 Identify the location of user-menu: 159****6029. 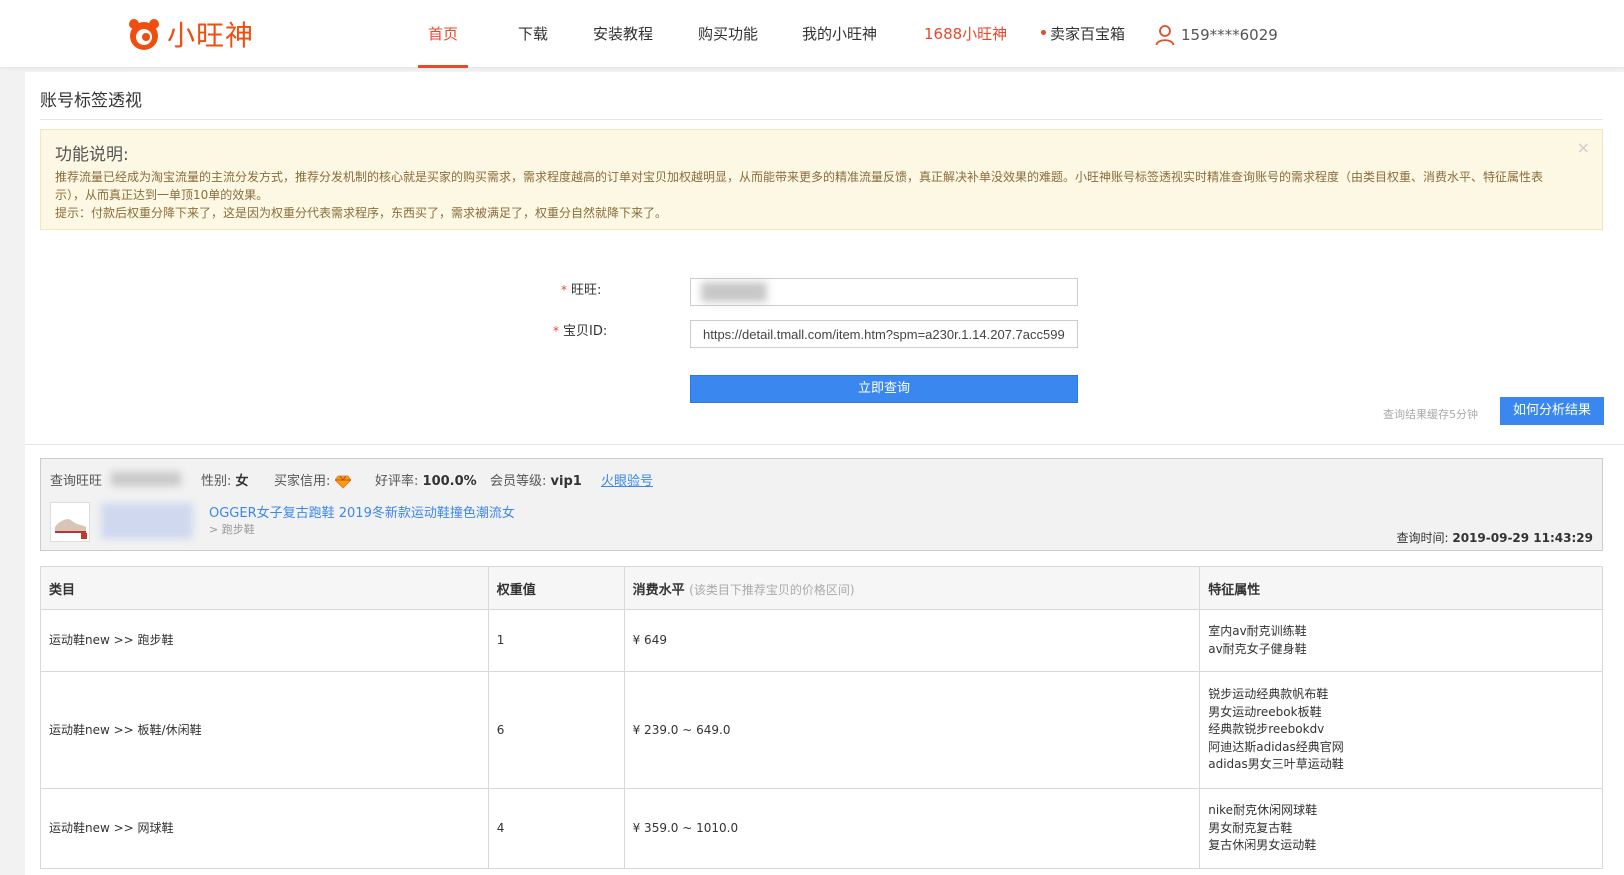
(1216, 35).